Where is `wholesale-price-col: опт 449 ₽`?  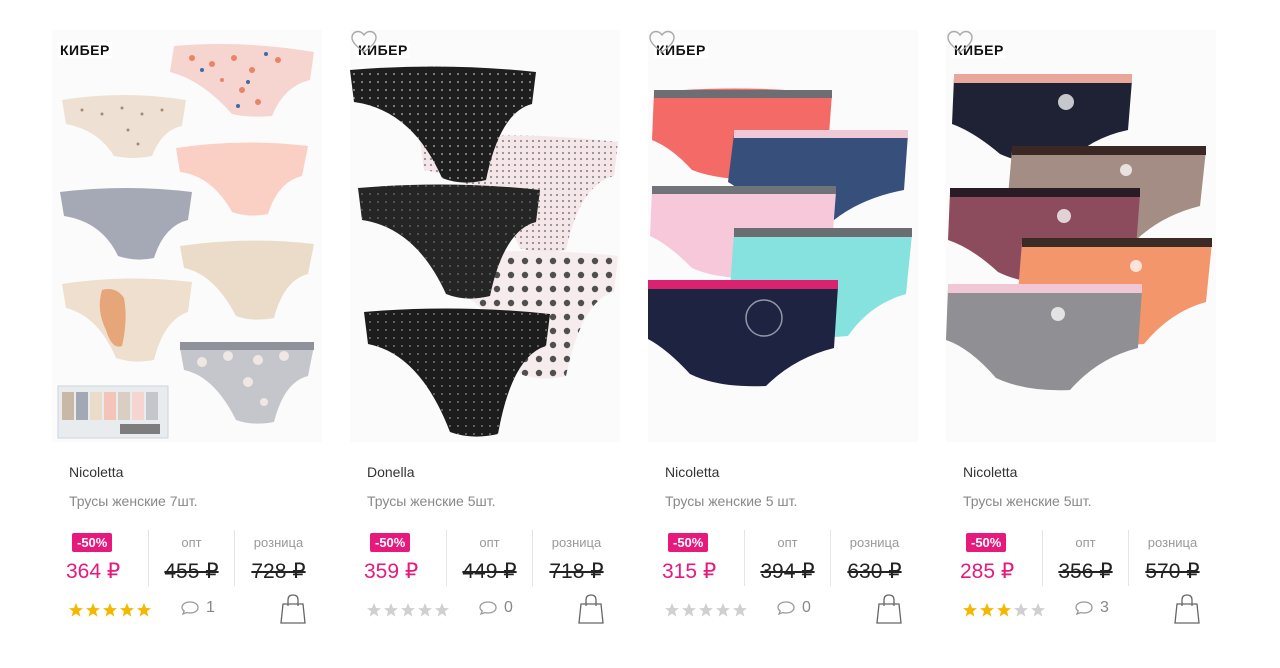 wholesale-price-col: опт 449 ₽ is located at coordinates (489, 558).